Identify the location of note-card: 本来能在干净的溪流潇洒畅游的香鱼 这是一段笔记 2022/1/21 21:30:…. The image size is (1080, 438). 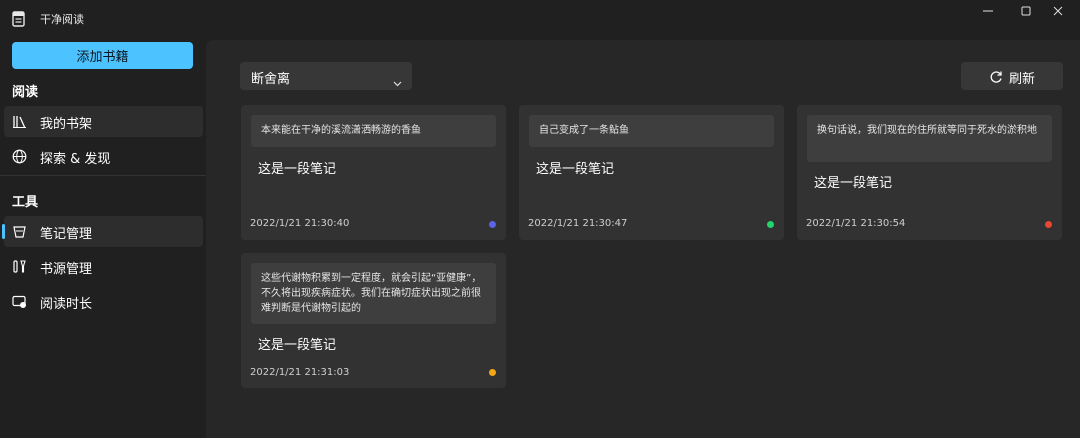
(373, 172).